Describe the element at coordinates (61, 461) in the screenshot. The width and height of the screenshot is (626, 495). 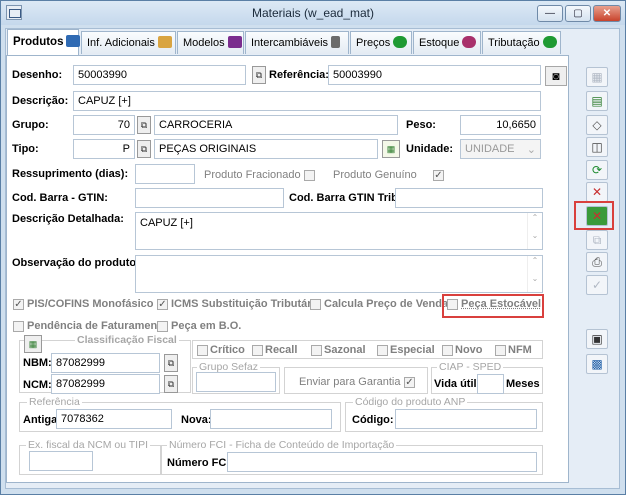
I see `ex-fiscal-field` at that location.